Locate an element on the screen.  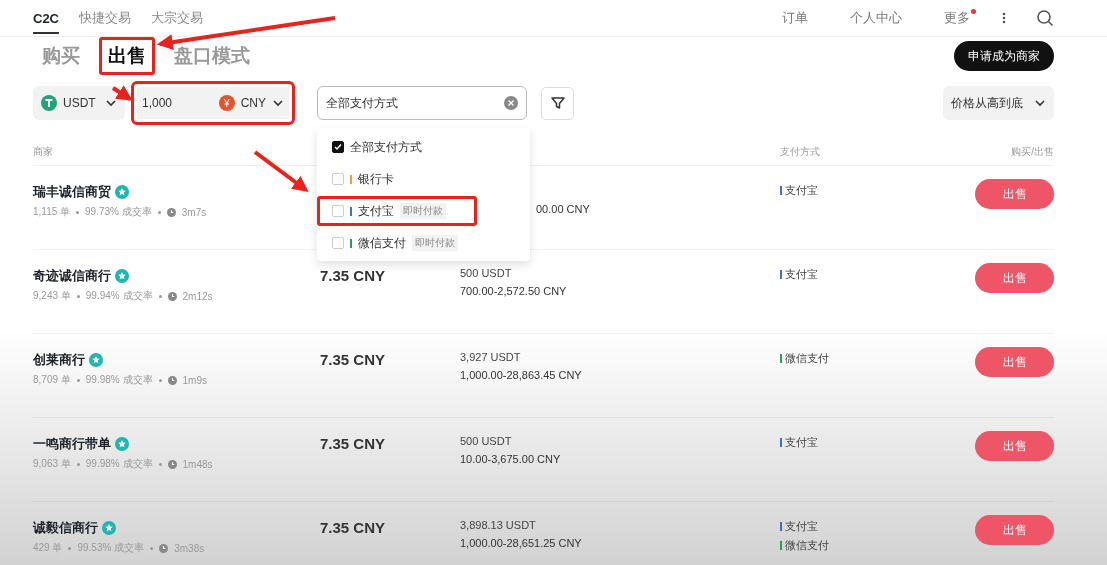
merchant-name: 奇迹诚信商行 is located at coordinates (72, 276).